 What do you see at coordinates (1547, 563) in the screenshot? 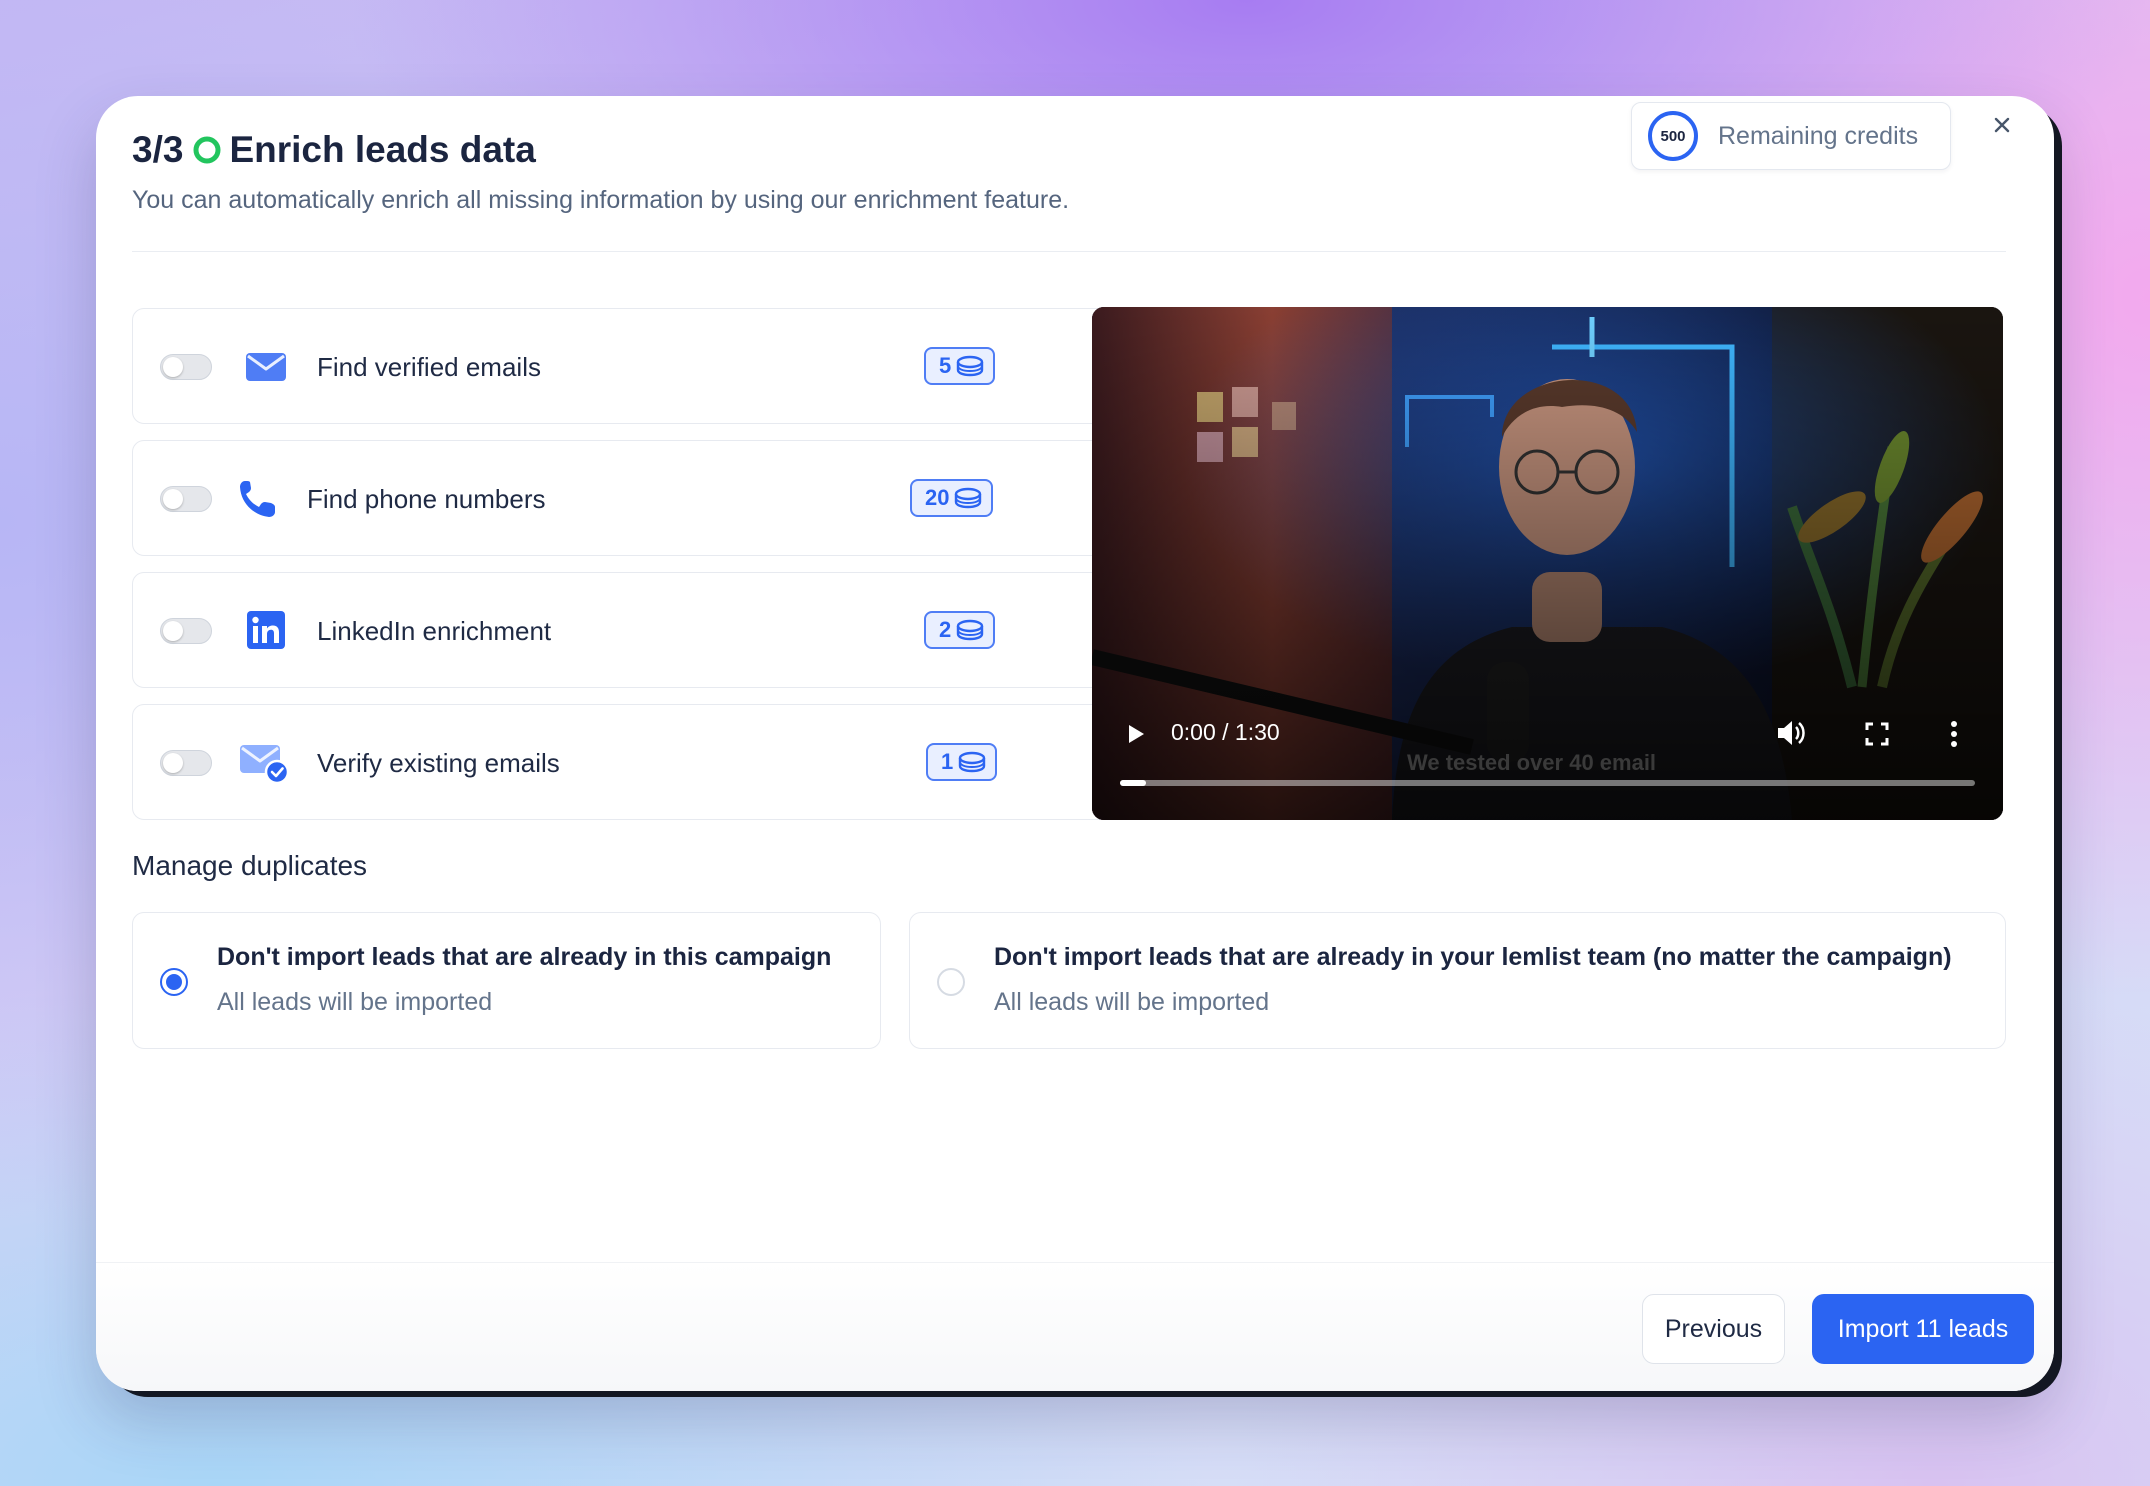
I see `tutorial-video-player: 0:00 / 1:30 We tested over 40 email` at bounding box center [1547, 563].